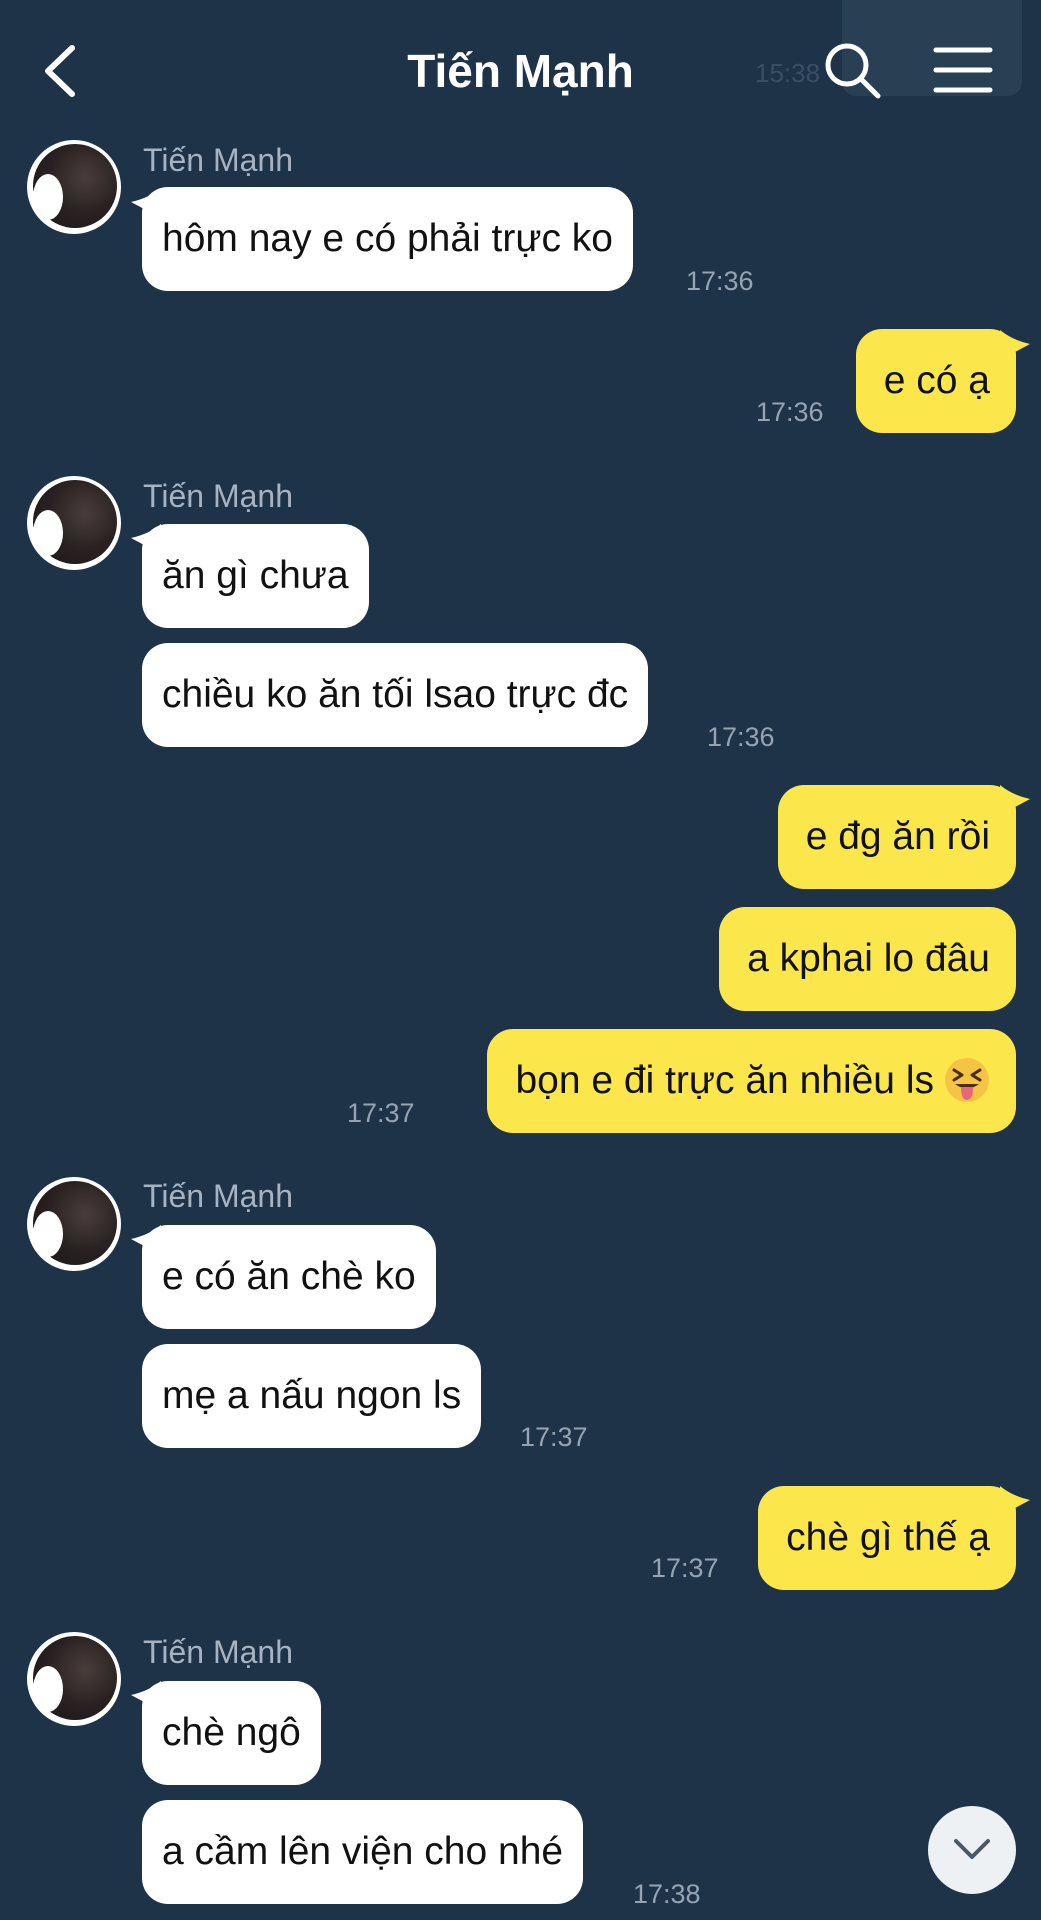  What do you see at coordinates (312, 1396) in the screenshot?
I see `message-bubble-incoming: mẹ a nấu ngon ls` at bounding box center [312, 1396].